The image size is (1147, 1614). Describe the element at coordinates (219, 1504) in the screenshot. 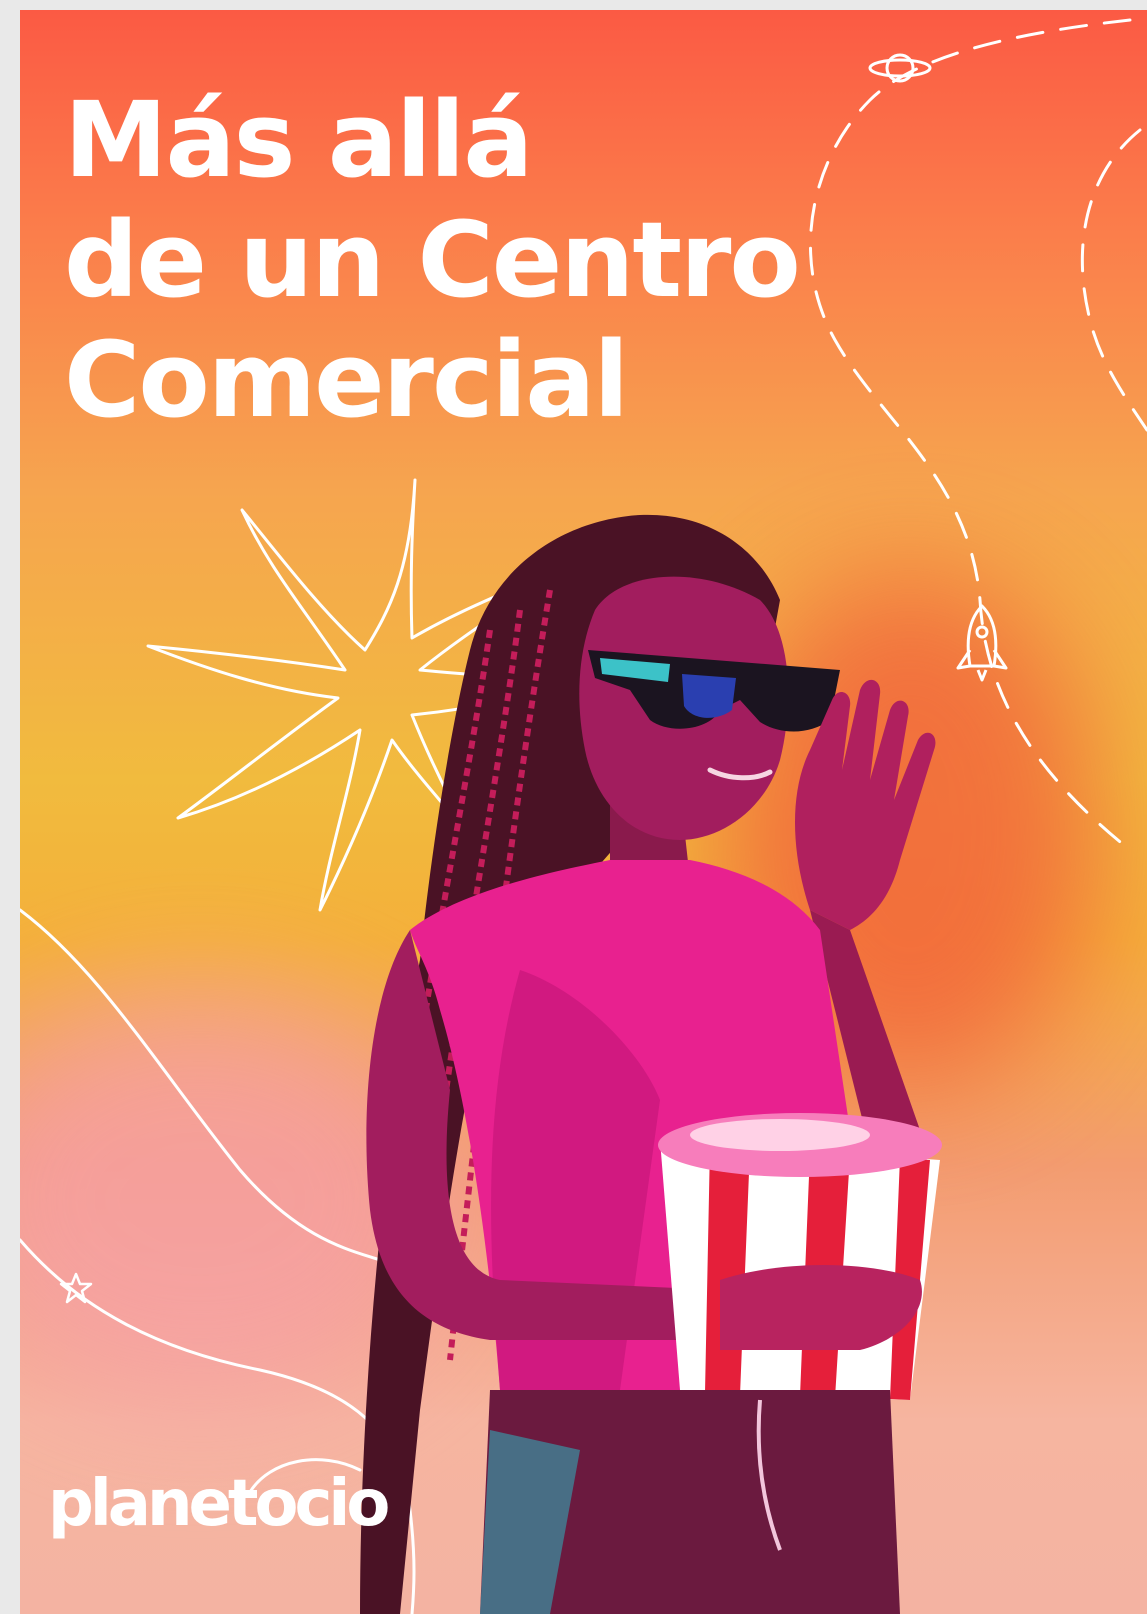

I see `planetocio-logo: planetocio` at that location.